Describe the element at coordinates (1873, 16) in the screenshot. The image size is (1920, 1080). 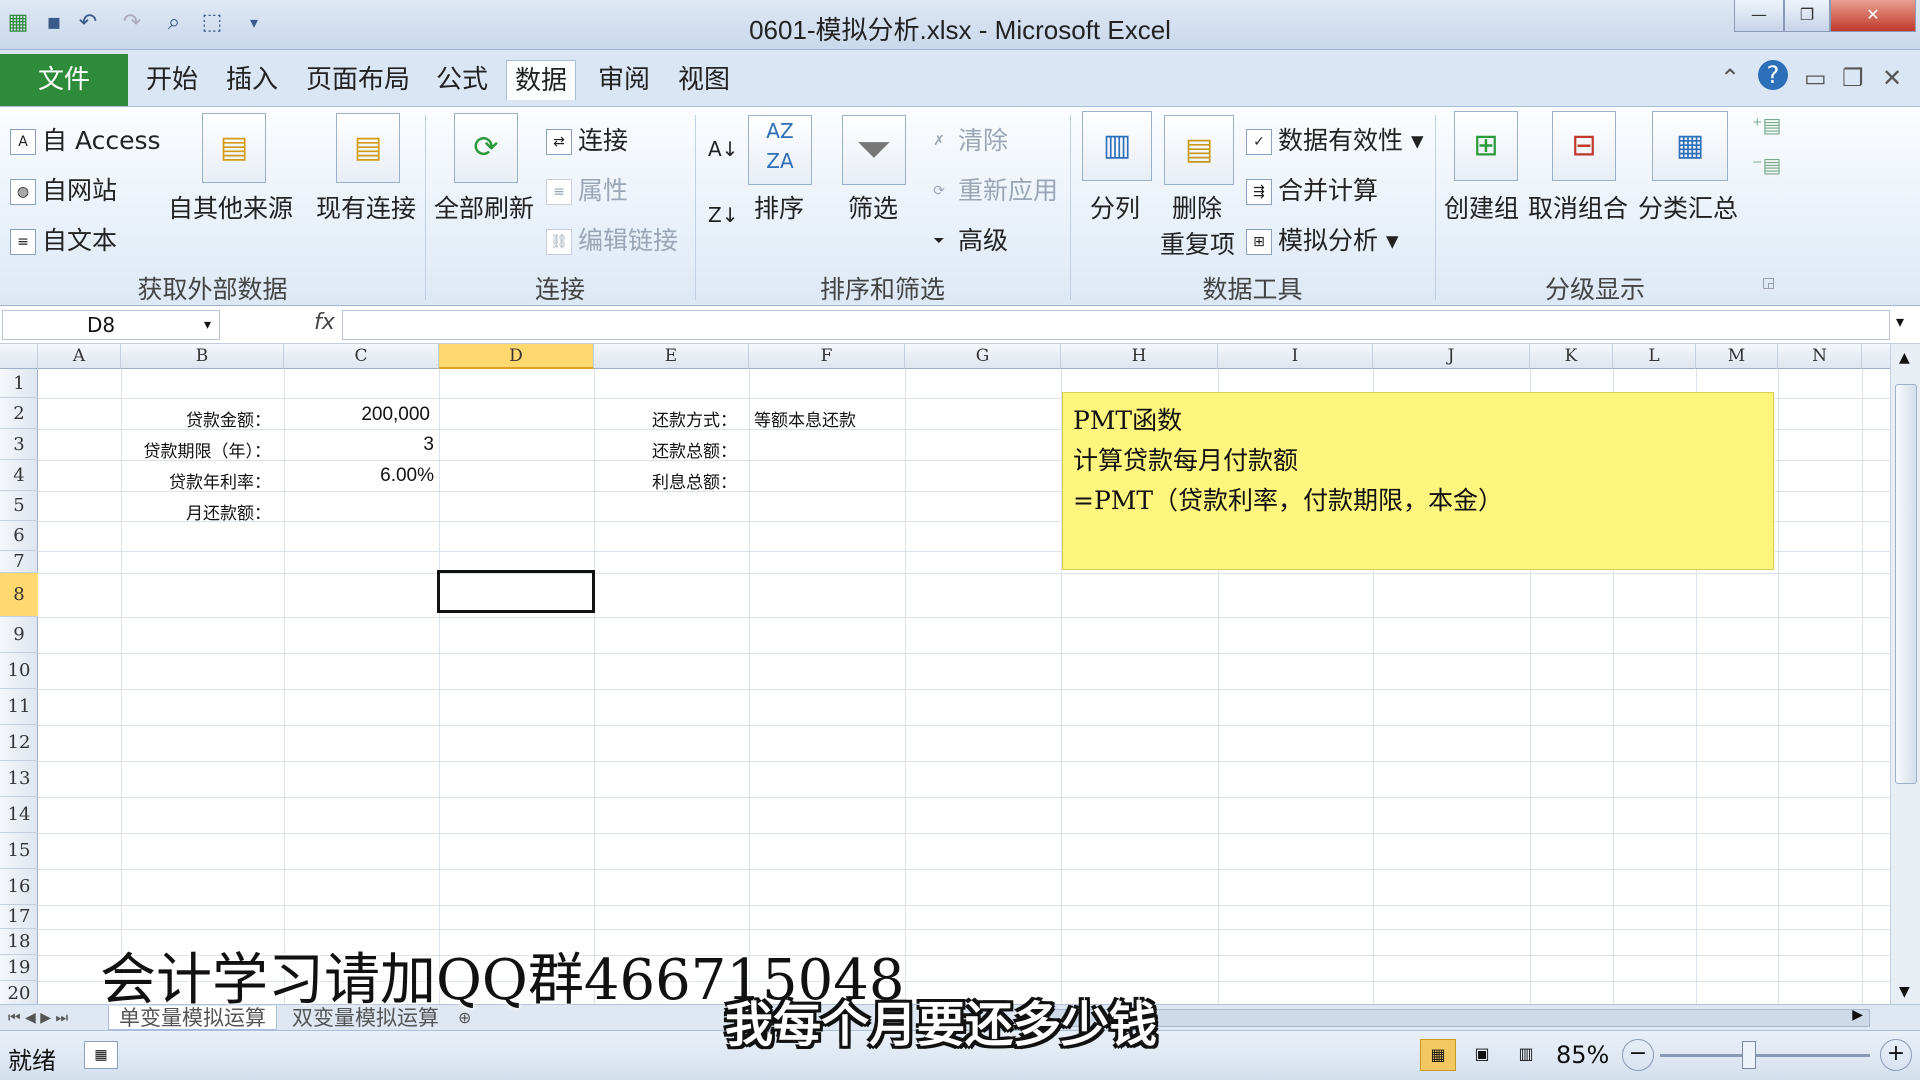
I see `close-button: ✕` at that location.